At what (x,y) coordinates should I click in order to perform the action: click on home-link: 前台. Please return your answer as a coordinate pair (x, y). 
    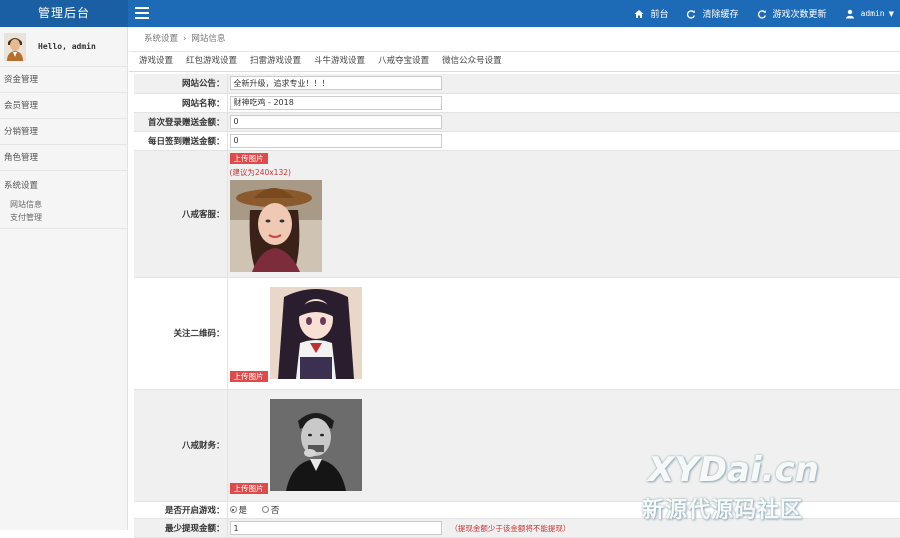
    Looking at the image, I should click on (651, 13).